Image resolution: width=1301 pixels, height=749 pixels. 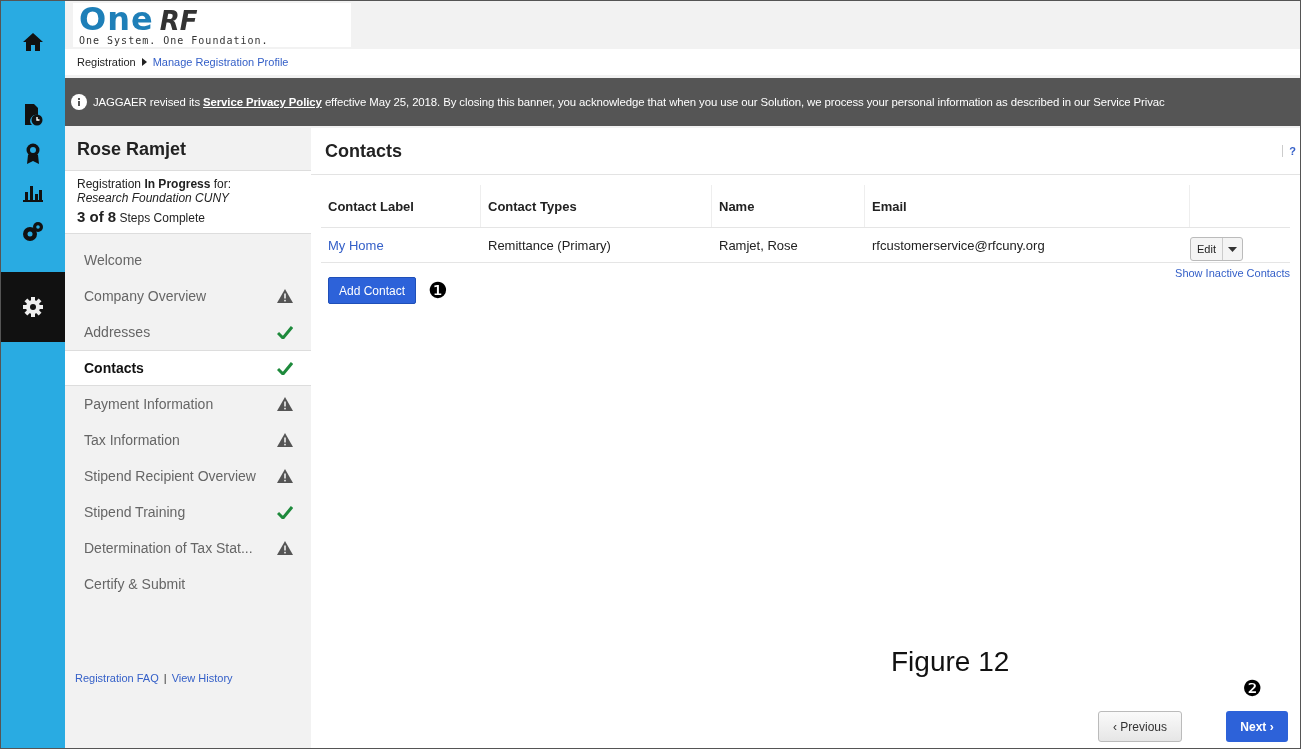 I want to click on award-icon, so click(x=33, y=154).